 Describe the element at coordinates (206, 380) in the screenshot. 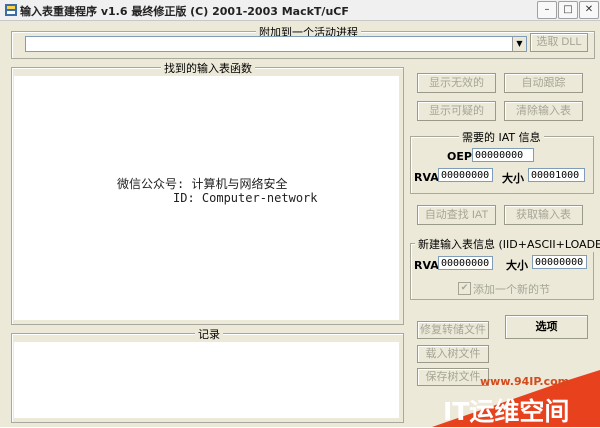

I see `log-area` at that location.